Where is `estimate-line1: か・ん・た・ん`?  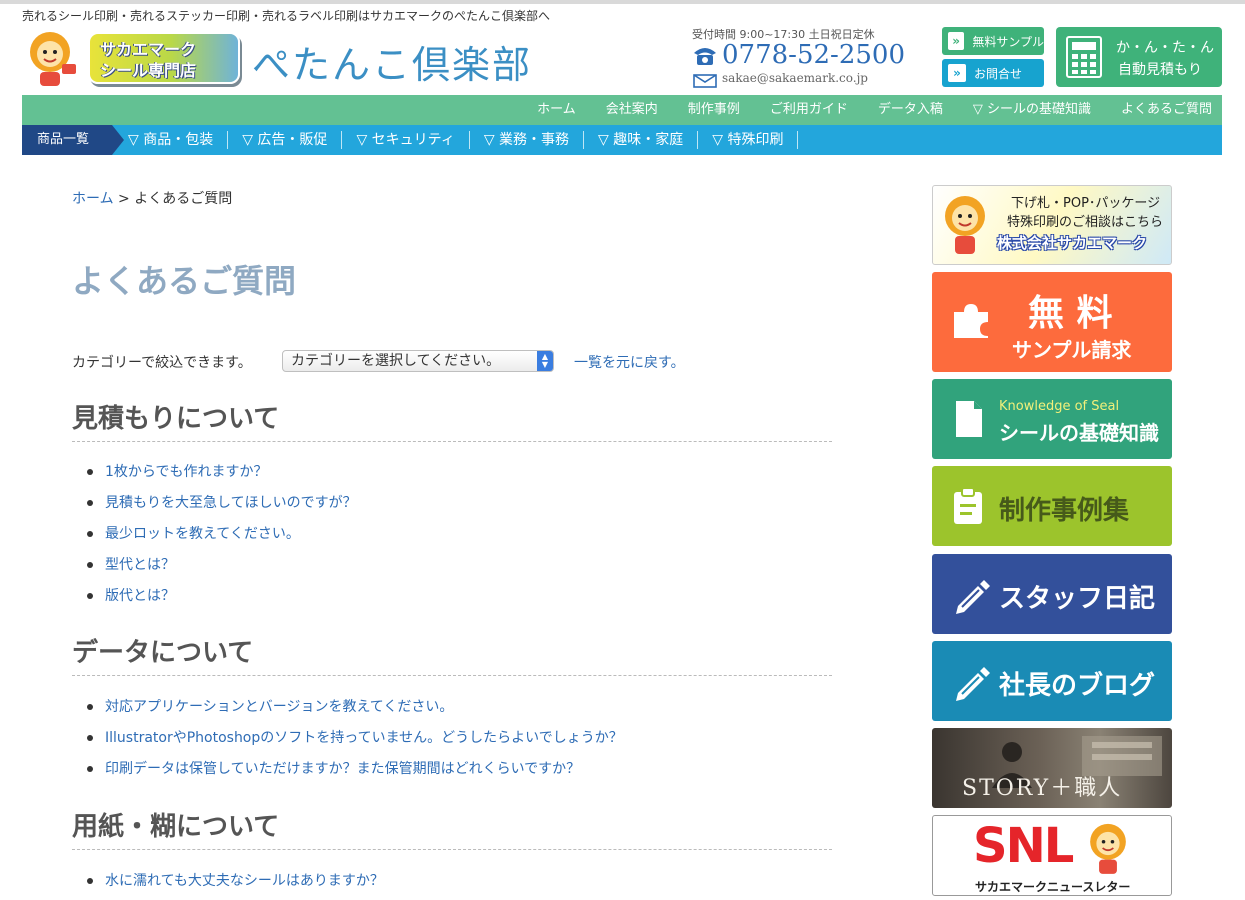 estimate-line1: か・ん・た・ん is located at coordinates (1165, 48).